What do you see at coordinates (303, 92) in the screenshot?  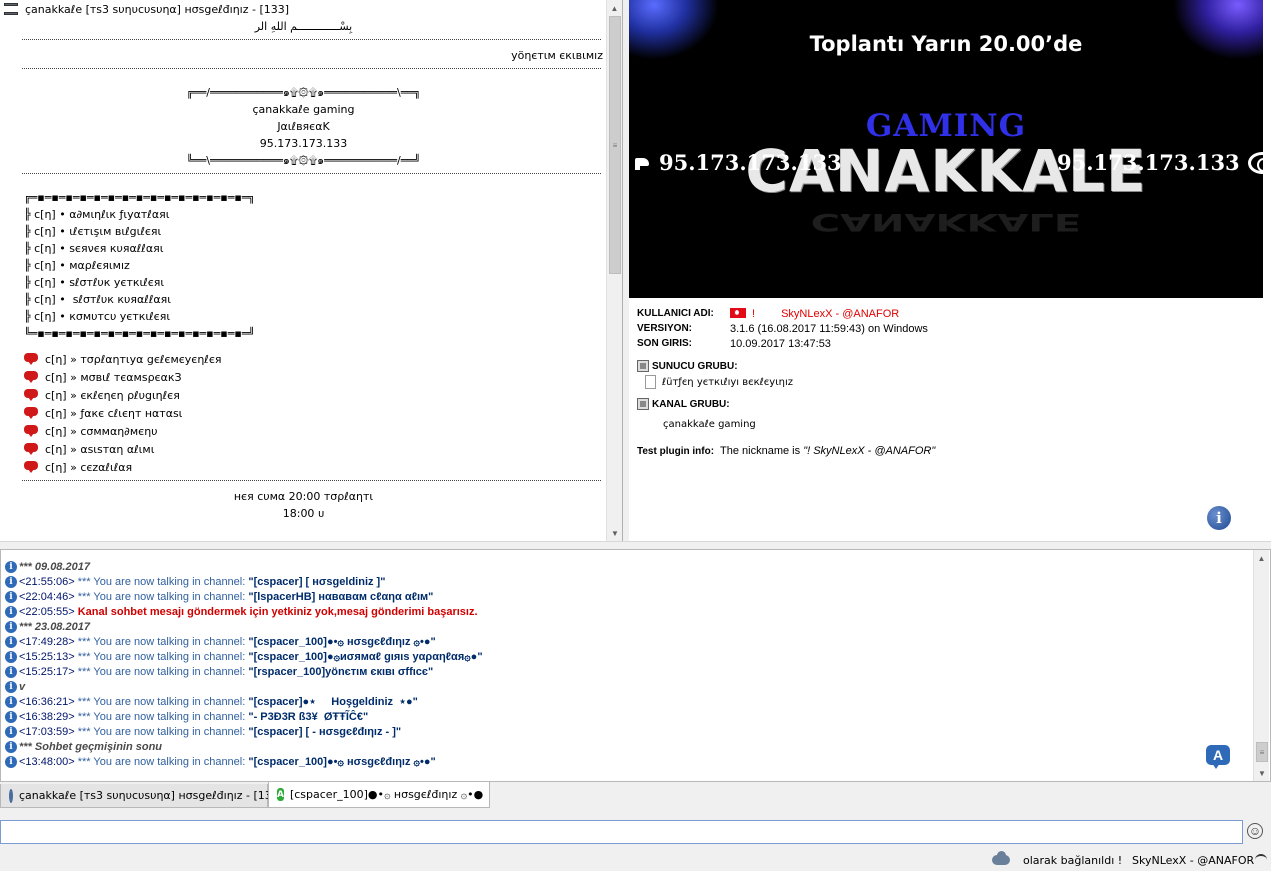 I see `spacer-channel: ╔══/═══════════๑۩۞۩๑═══════════\══╗` at bounding box center [303, 92].